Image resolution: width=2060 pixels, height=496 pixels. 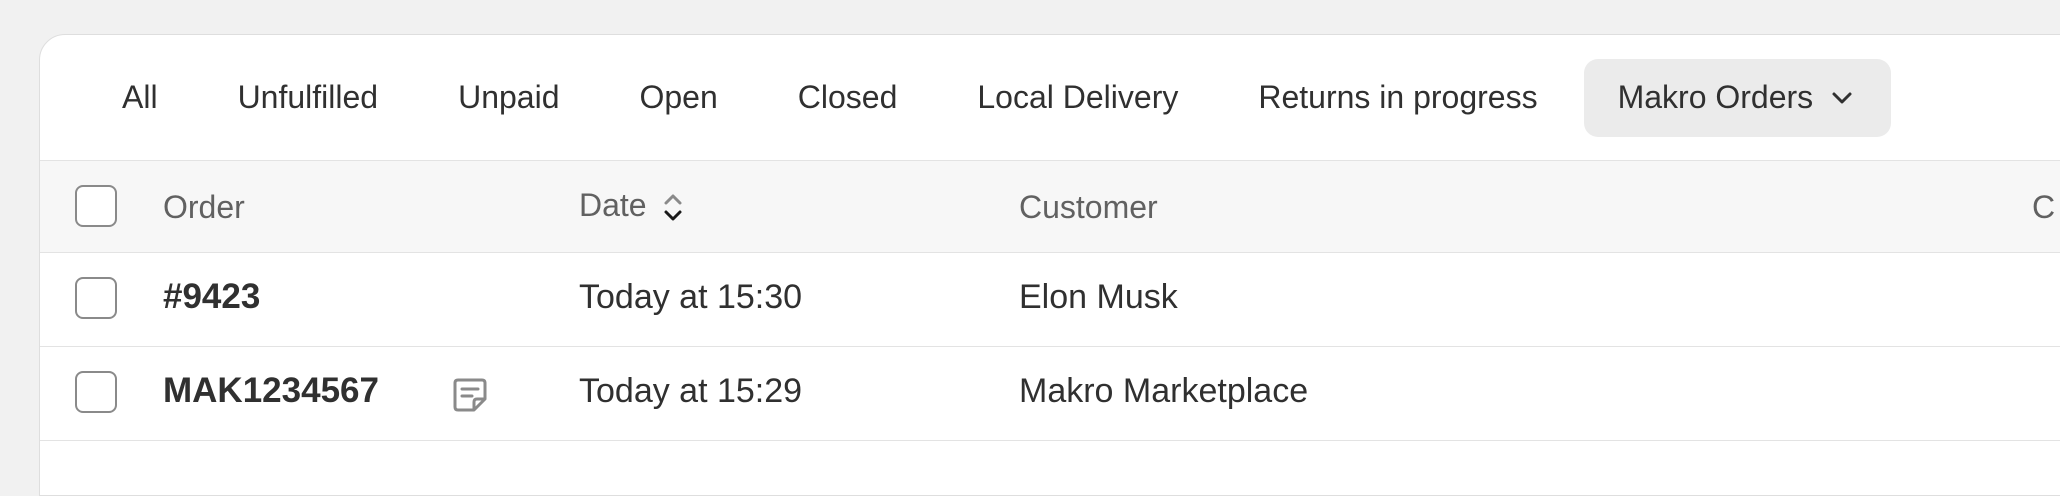 I want to click on tab-label: Unpaid, so click(x=509, y=97).